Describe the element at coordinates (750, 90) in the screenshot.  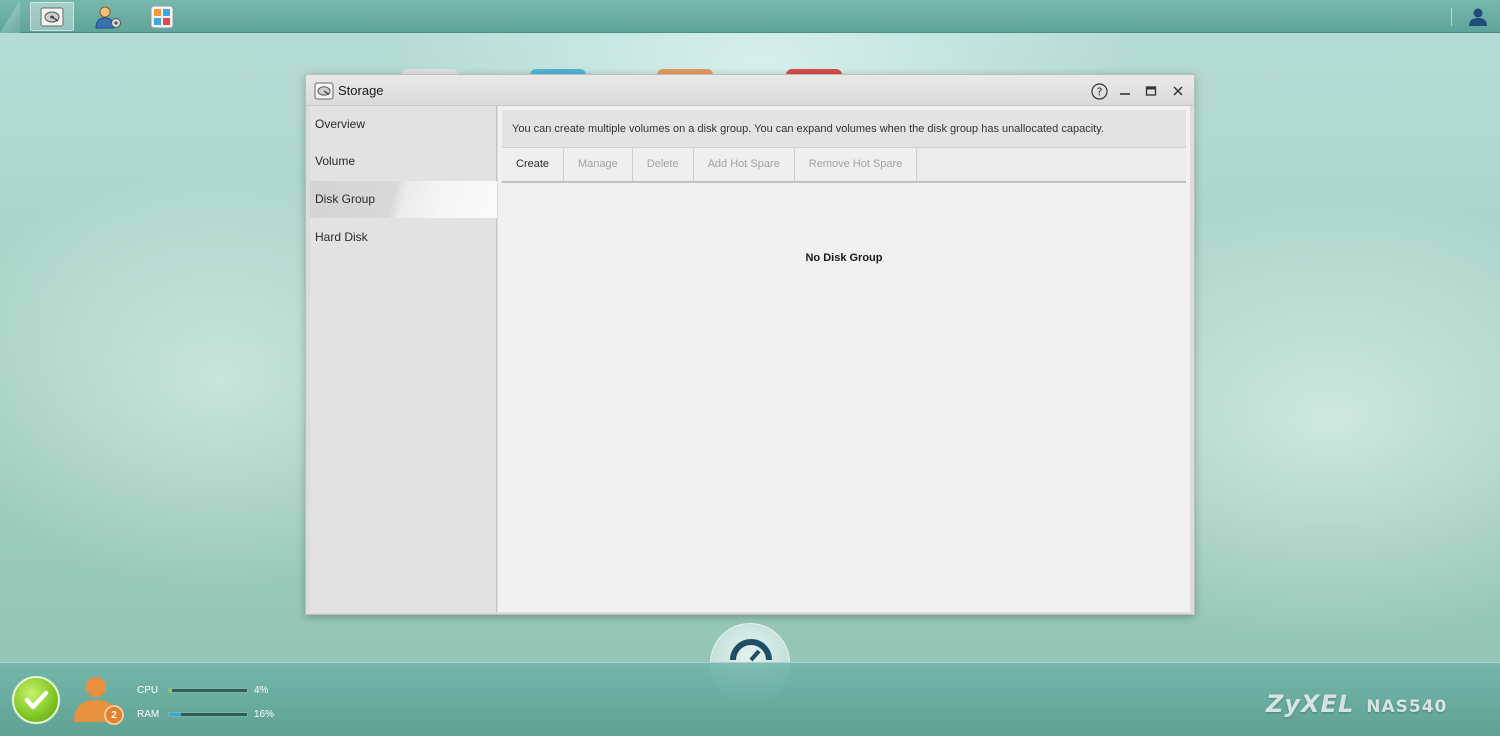
I see `window-titlebar: Storage ?` at that location.